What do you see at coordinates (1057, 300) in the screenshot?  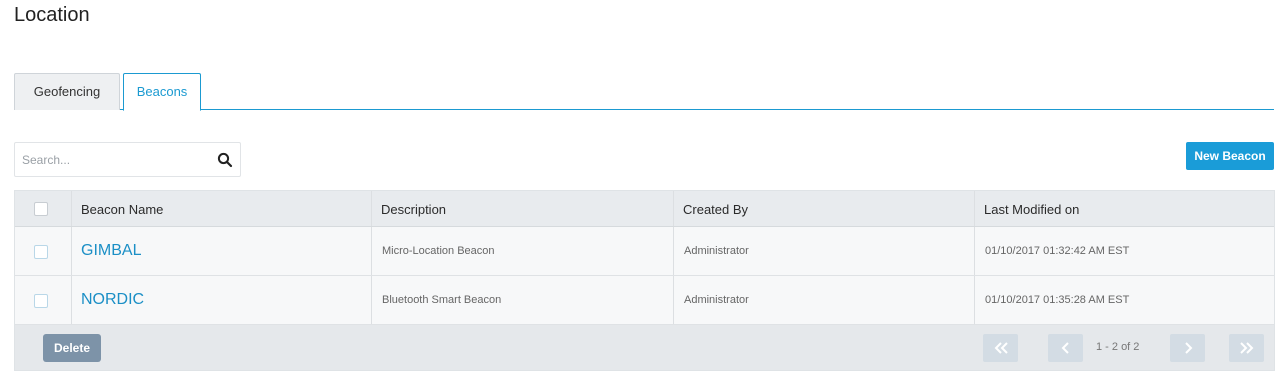 I see `modified-text: 01/10/2017 01:35:28 AM EST` at bounding box center [1057, 300].